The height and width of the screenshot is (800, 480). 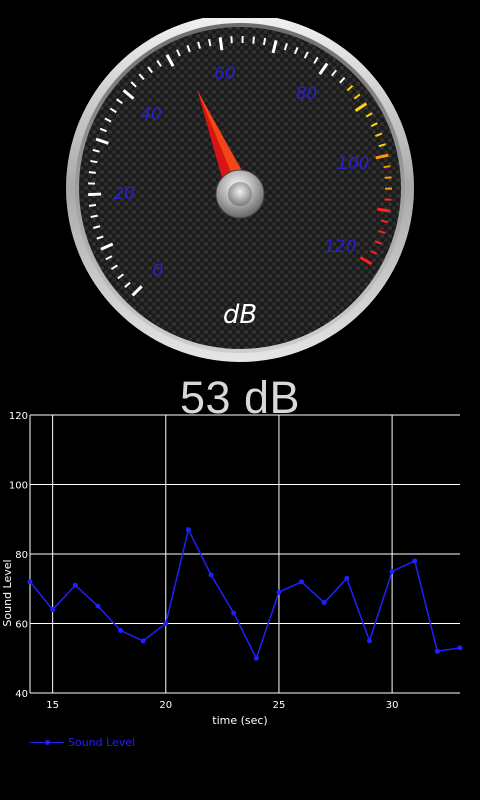 What do you see at coordinates (52, 705) in the screenshot?
I see `x-tick-label: 15` at bounding box center [52, 705].